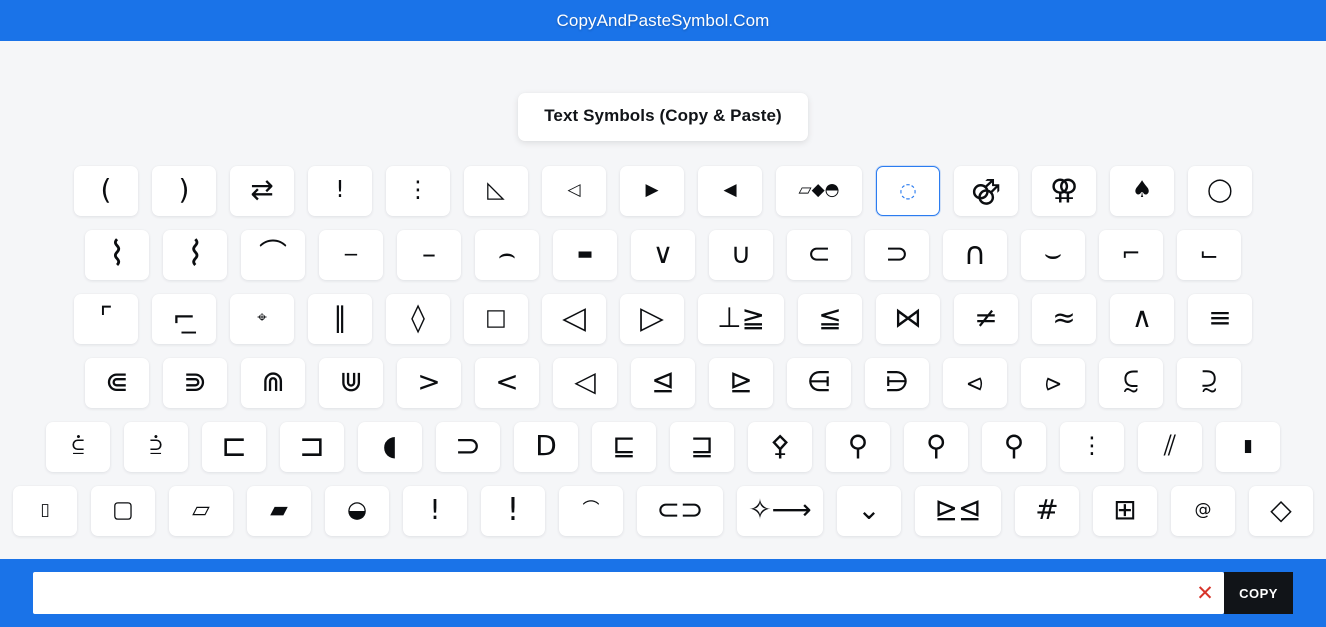 The height and width of the screenshot is (627, 1326). Describe the element at coordinates (234, 447) in the screenshot. I see `symbol-square-image-of: ⊏` at that location.